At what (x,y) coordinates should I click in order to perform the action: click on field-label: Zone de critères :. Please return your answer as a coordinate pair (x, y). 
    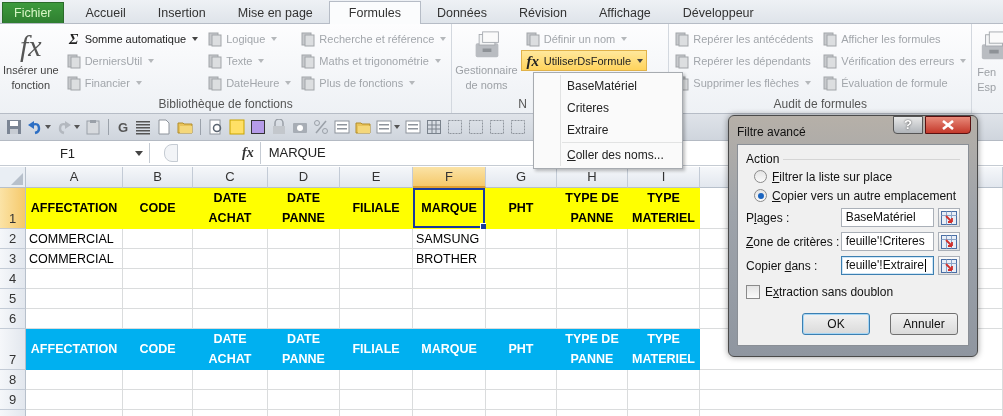
    Looking at the image, I should click on (793, 241).